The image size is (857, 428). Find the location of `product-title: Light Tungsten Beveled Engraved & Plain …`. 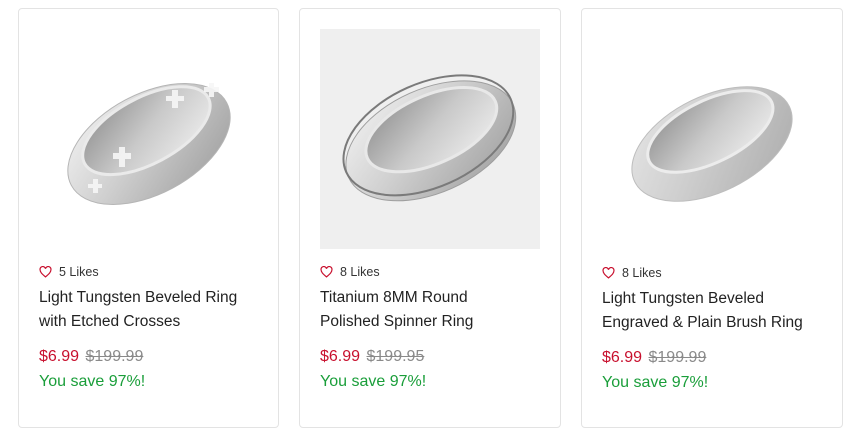

product-title: Light Tungsten Beveled Engraved & Plain … is located at coordinates (718, 311).